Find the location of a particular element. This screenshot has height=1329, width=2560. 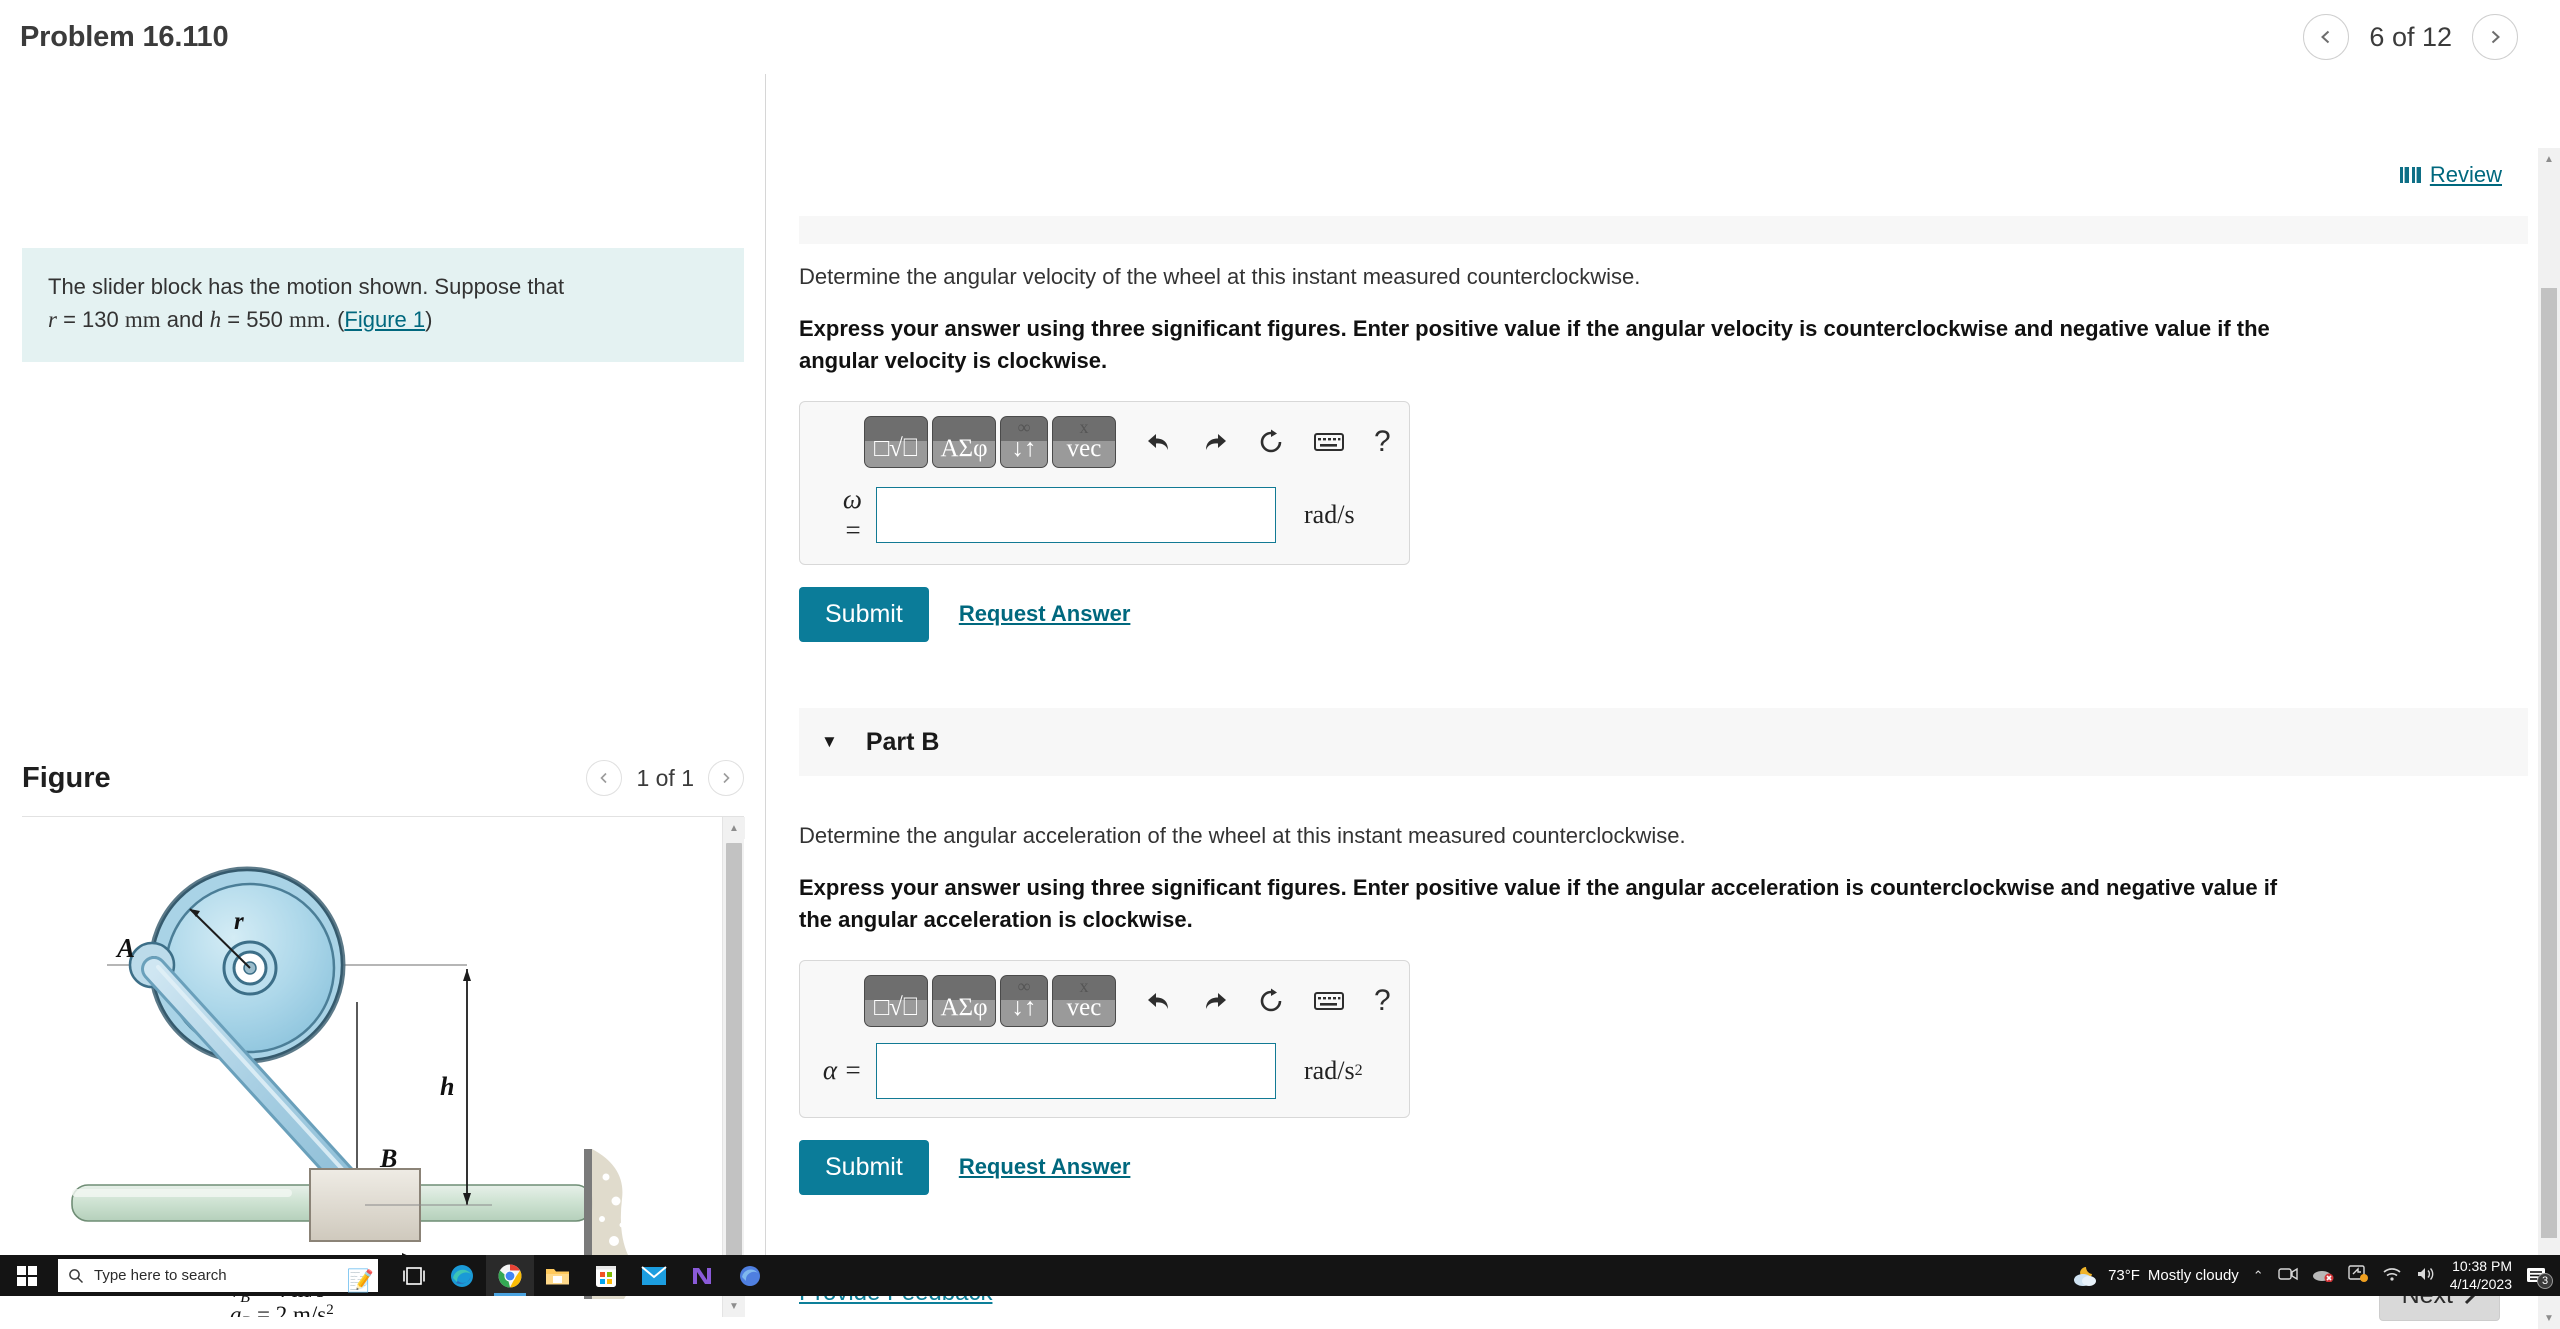

part-b-tool-icons: ? is located at coordinates (1268, 1001).